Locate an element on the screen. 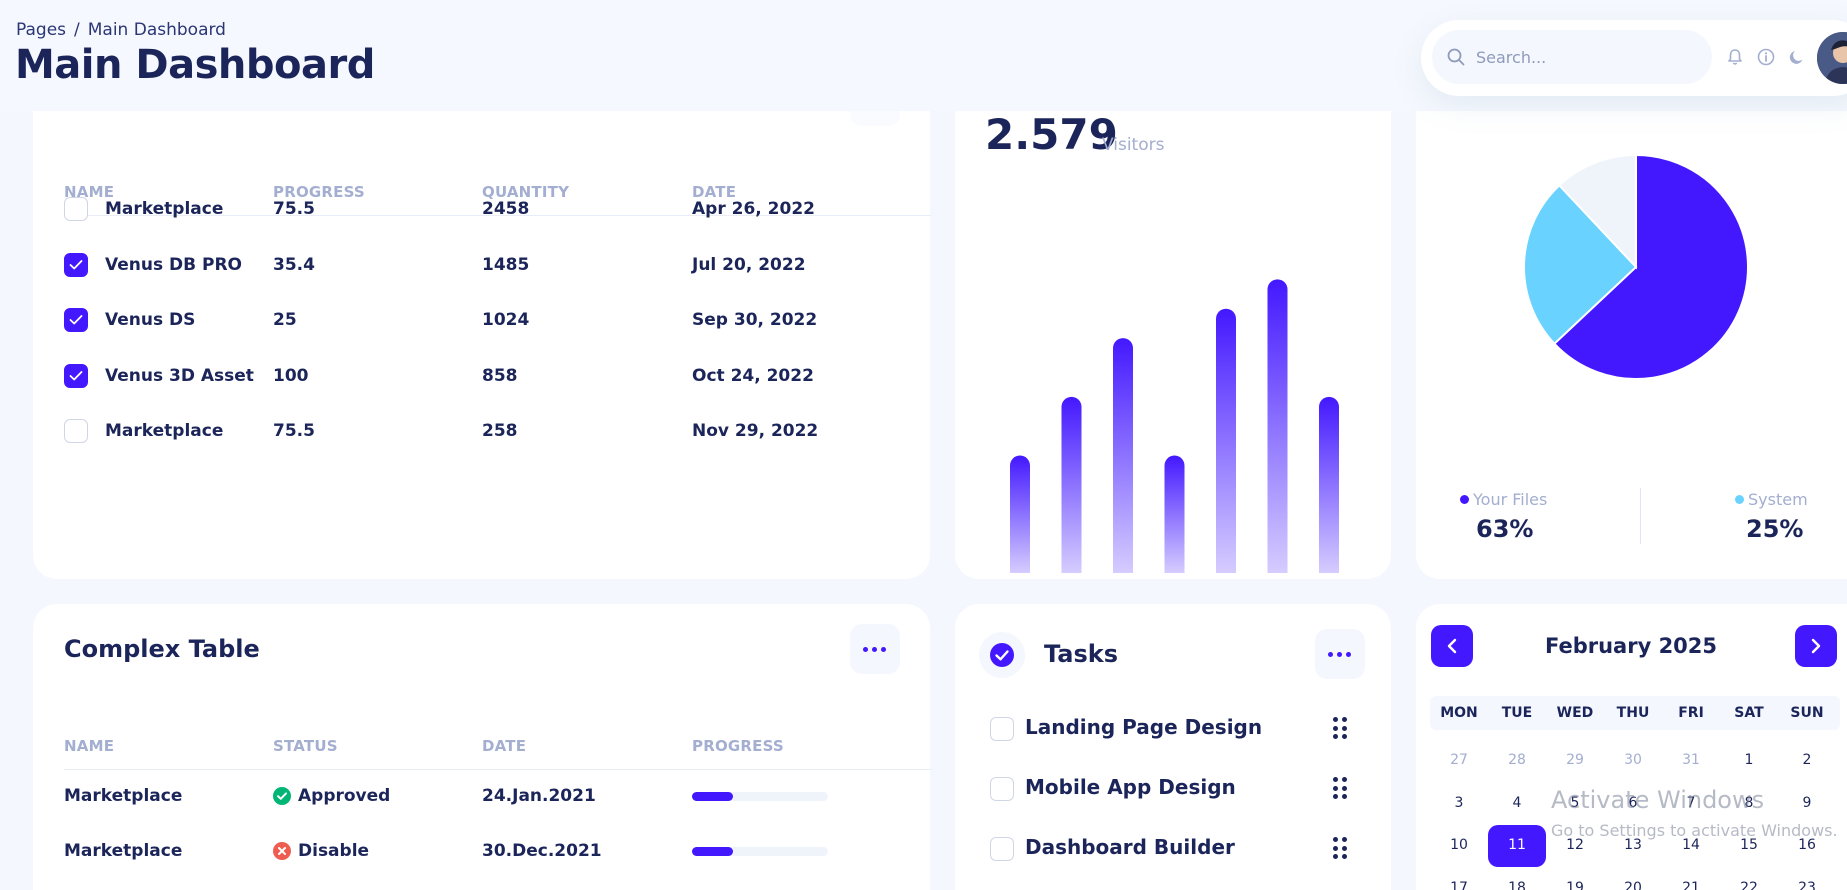  tasks-menu-button is located at coordinates (1340, 654).